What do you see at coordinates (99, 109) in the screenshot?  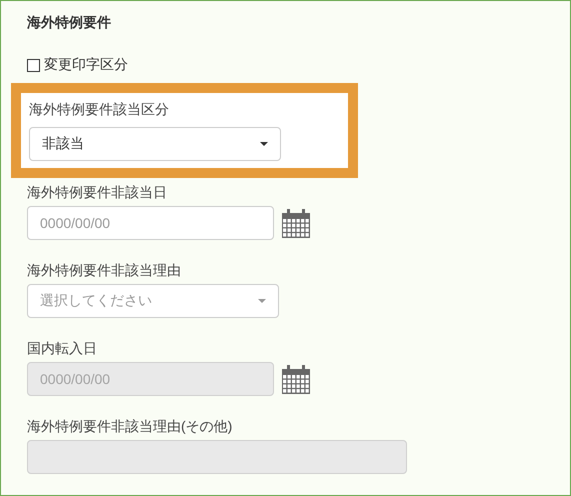 I see `field-label: 海外特例要件該当区分` at bounding box center [99, 109].